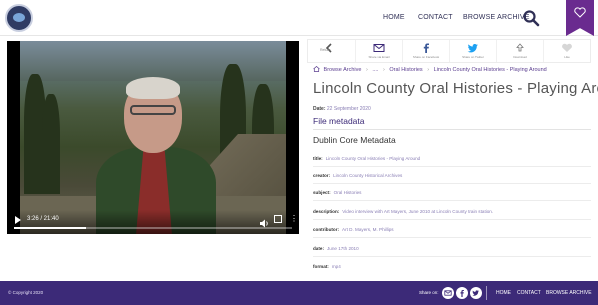 The height and width of the screenshot is (305, 598). What do you see at coordinates (294, 219) in the screenshot?
I see `more-vertical-icon: ⋮` at bounding box center [294, 219].